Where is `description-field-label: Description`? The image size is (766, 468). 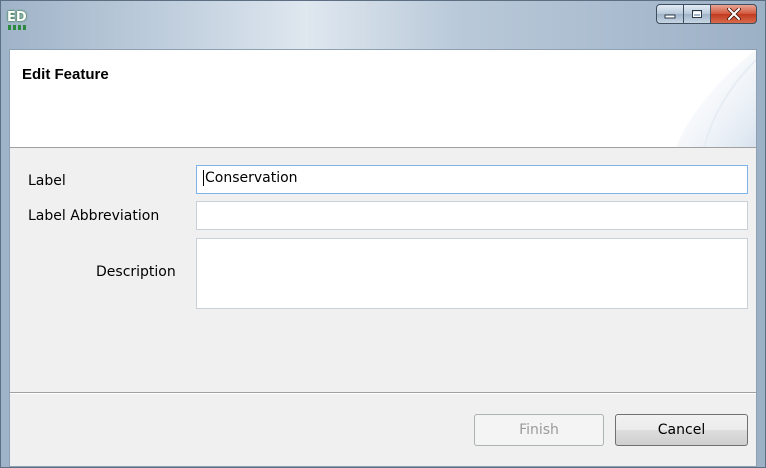 description-field-label: Description is located at coordinates (136, 272).